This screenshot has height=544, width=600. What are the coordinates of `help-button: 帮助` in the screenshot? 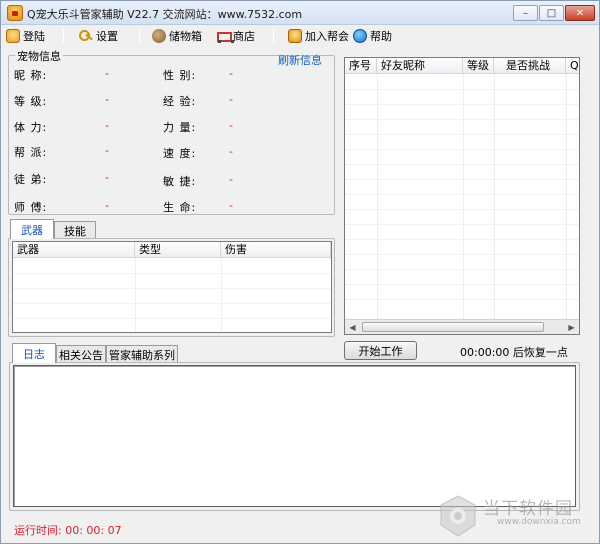 It's located at (372, 36).